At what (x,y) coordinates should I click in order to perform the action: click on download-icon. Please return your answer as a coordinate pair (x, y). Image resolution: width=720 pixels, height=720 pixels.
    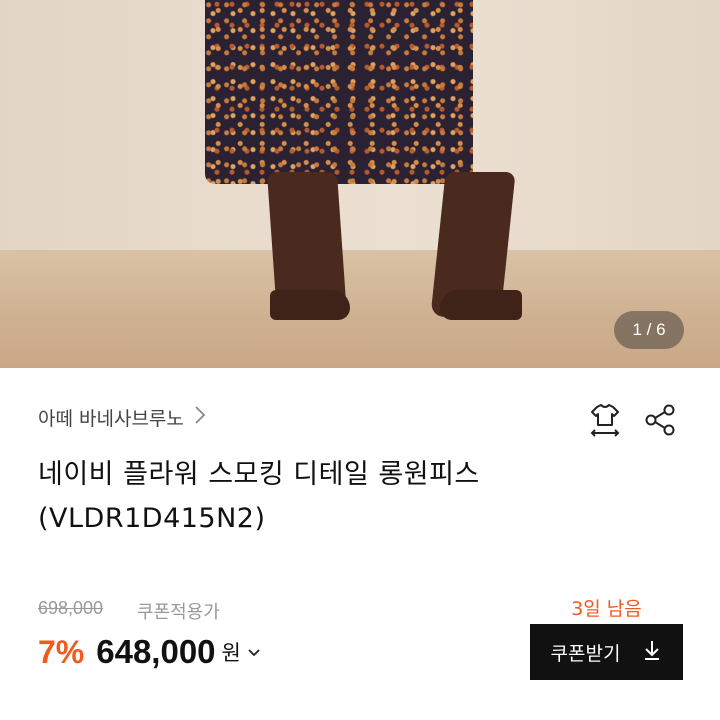
    Looking at the image, I should click on (652, 652).